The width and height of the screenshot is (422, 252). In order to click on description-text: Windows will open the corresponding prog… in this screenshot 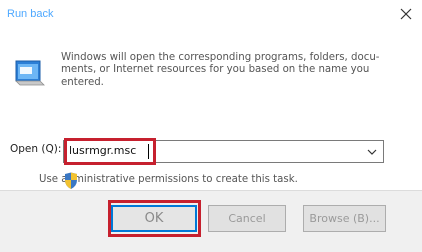, I will do `click(220, 70)`.